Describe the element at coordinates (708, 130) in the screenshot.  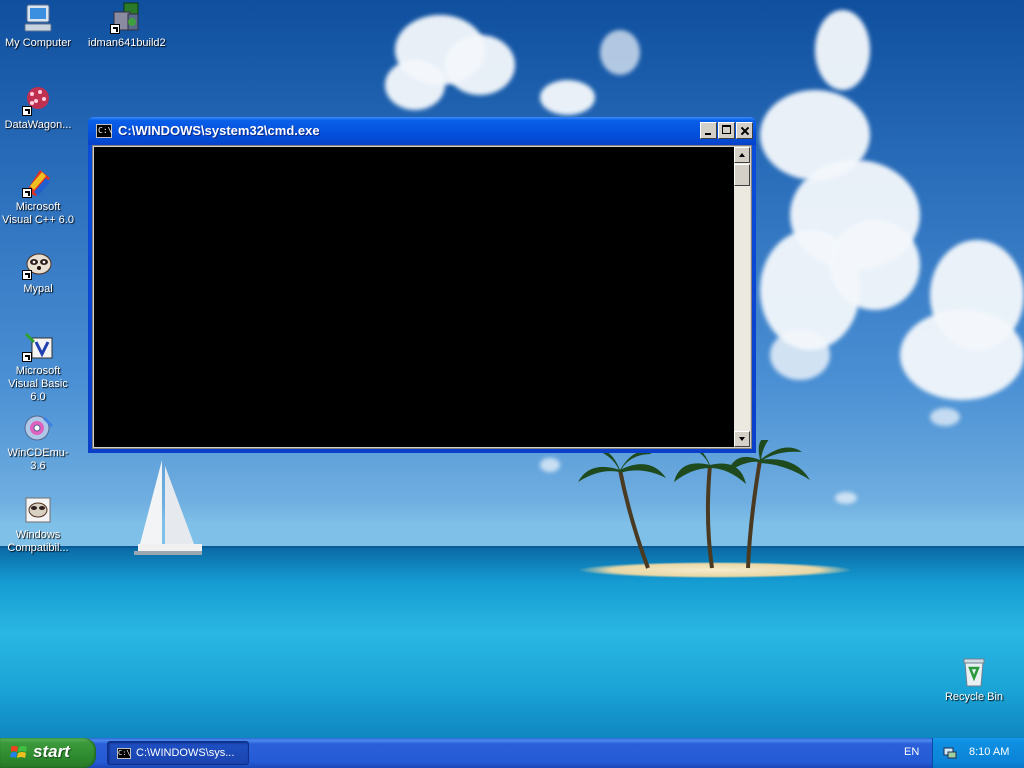
I see `minimize-button` at that location.